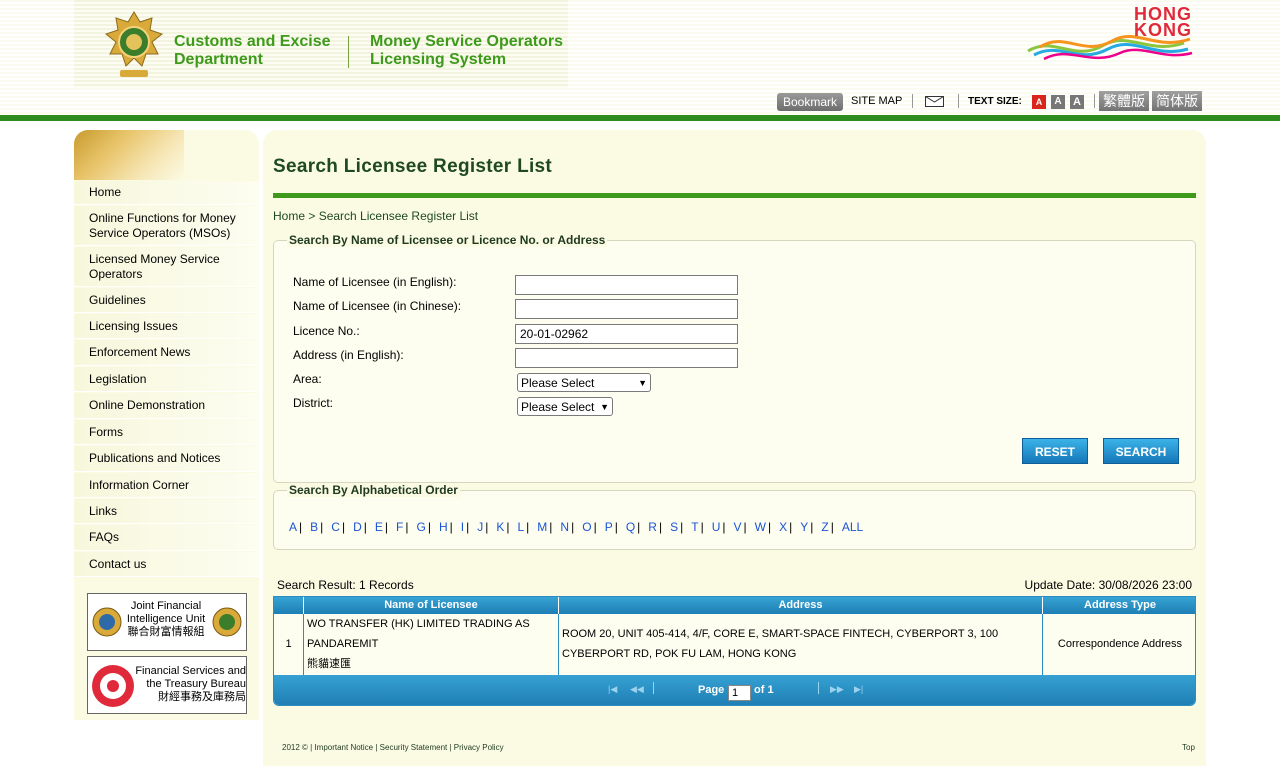 Image resolution: width=1280 pixels, height=770 pixels. Describe the element at coordinates (107, 622) in the screenshot. I see `jfiu-emblem-icon` at that location.